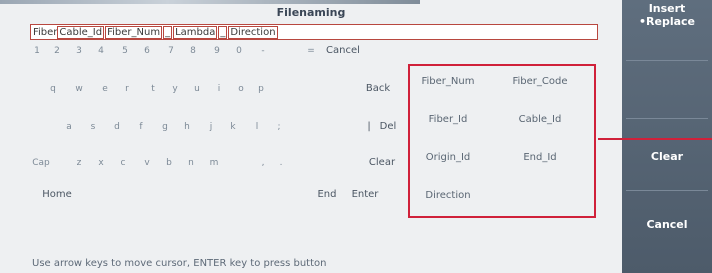 The height and width of the screenshot is (273, 712). I want to click on filename-field: Fiber Cable_Id Fiber_Num _ Lambda _ Direction, so click(314, 32).